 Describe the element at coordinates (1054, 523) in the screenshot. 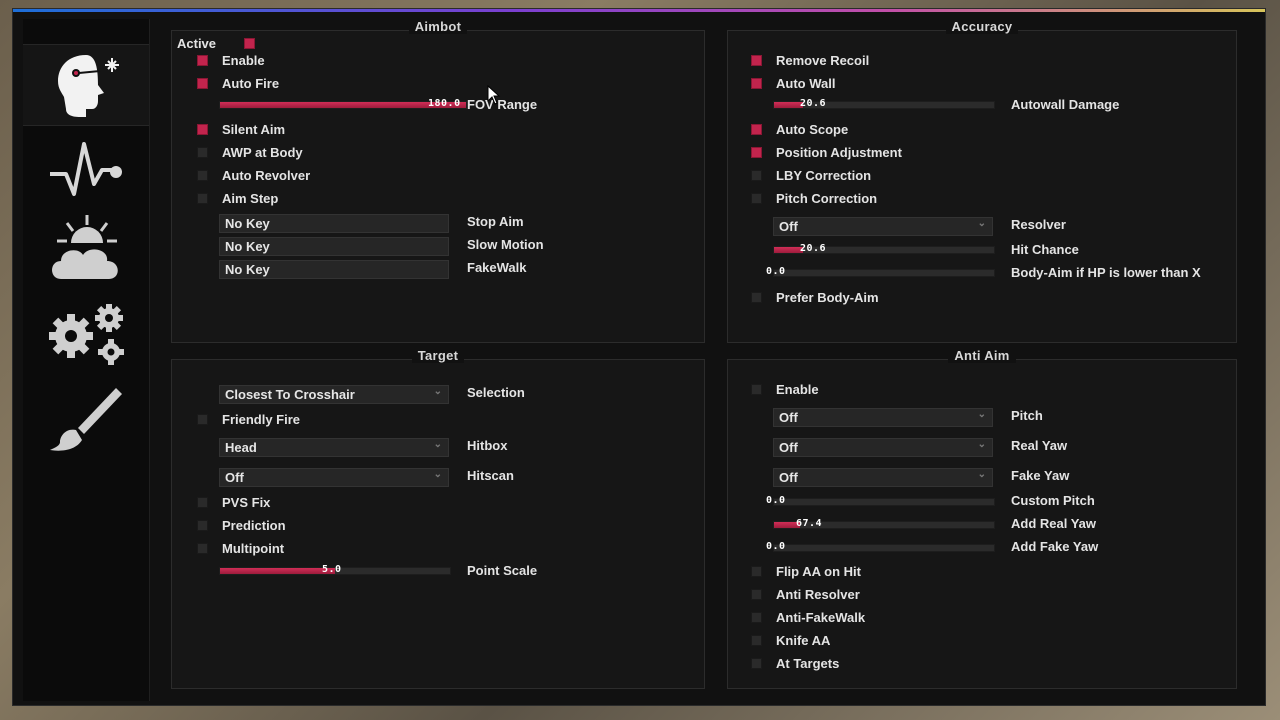

I see `add-real-yaw-label: Add Real Yaw` at that location.